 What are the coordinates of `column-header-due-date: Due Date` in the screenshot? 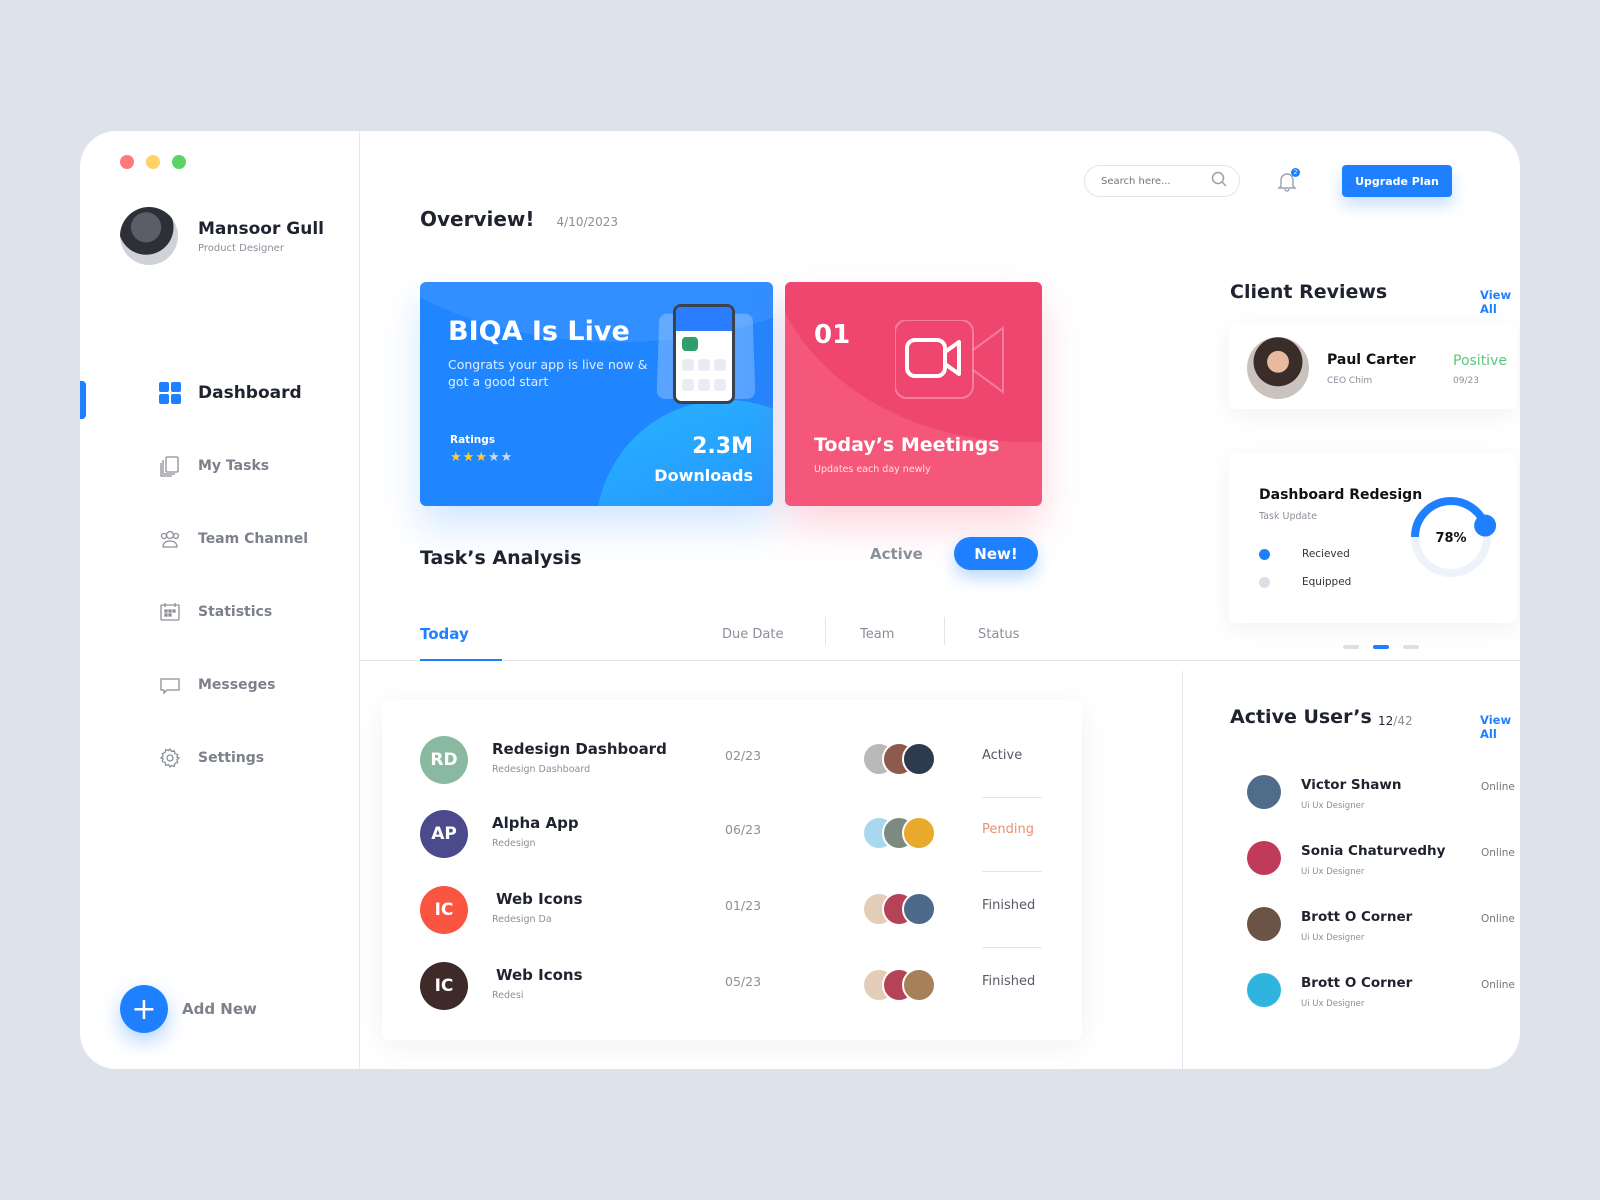 It's located at (752, 634).